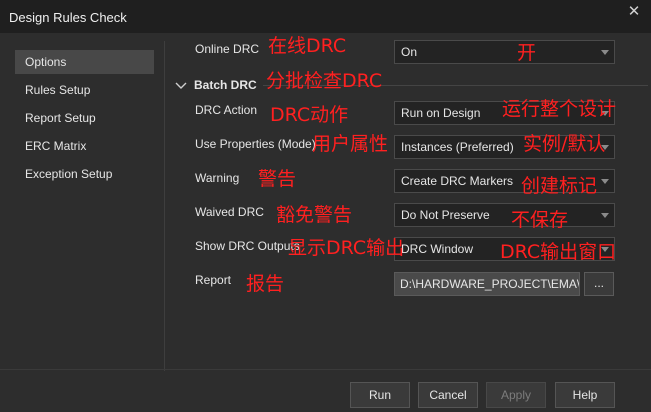 This screenshot has height=412, width=651. I want to click on close-icon: ✕, so click(634, 12).